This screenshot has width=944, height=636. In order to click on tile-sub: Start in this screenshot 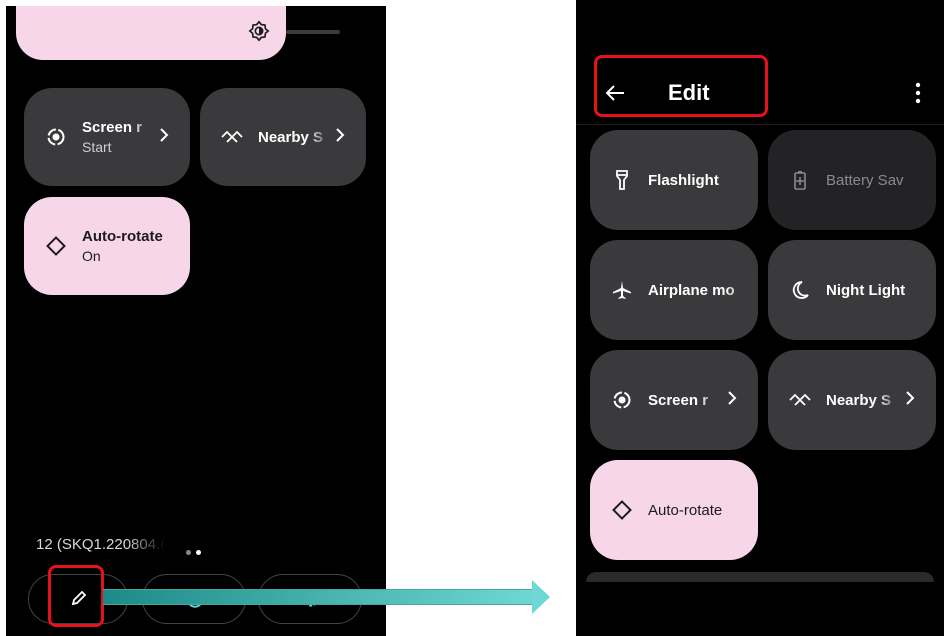, I will do `click(97, 147)`.